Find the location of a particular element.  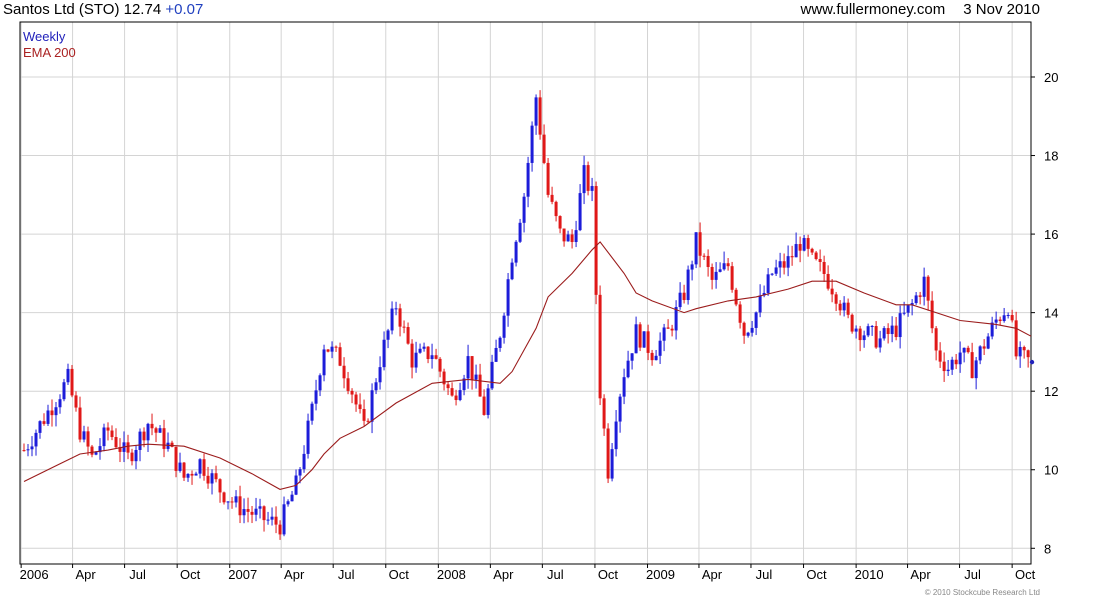

legend-ema: EMA 200 is located at coordinates (49, 52).